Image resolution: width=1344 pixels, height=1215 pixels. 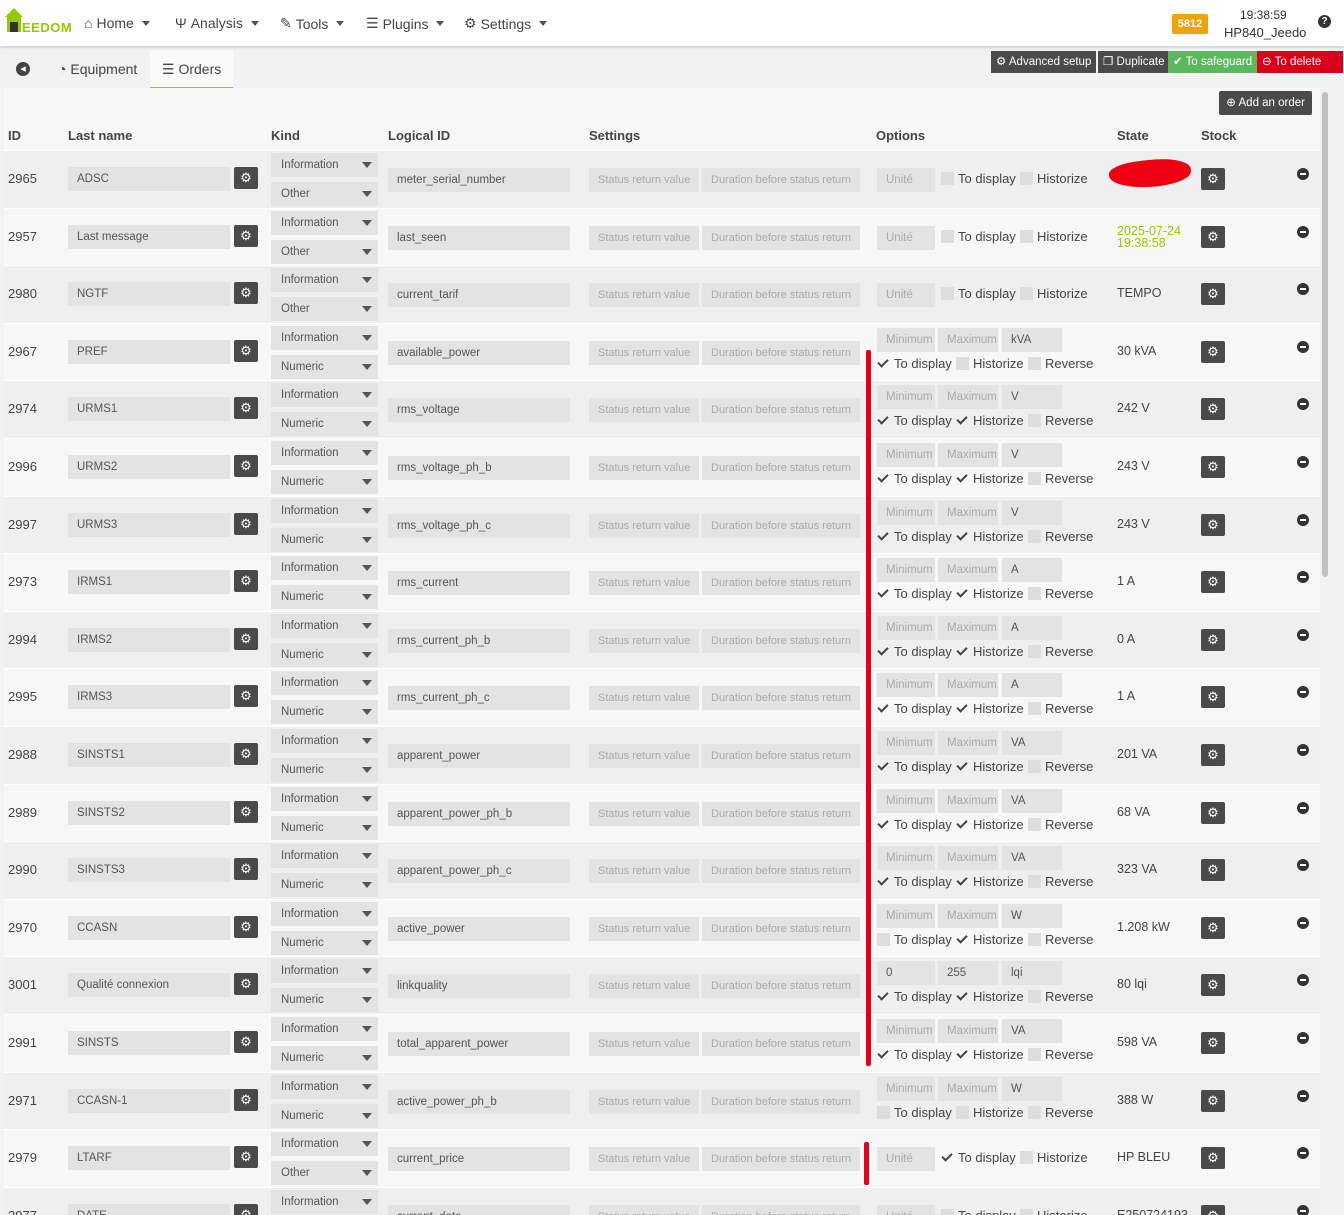 What do you see at coordinates (149, 697) in the screenshot?
I see `order-name-input: IRMS3` at bounding box center [149, 697].